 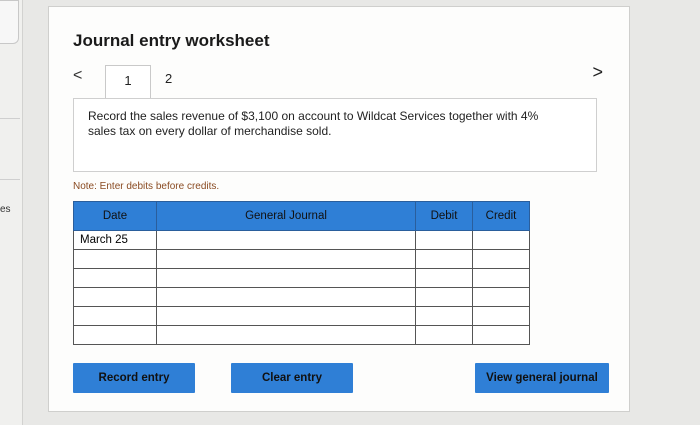 I want to click on next-tab-icon: >, so click(x=597, y=72).